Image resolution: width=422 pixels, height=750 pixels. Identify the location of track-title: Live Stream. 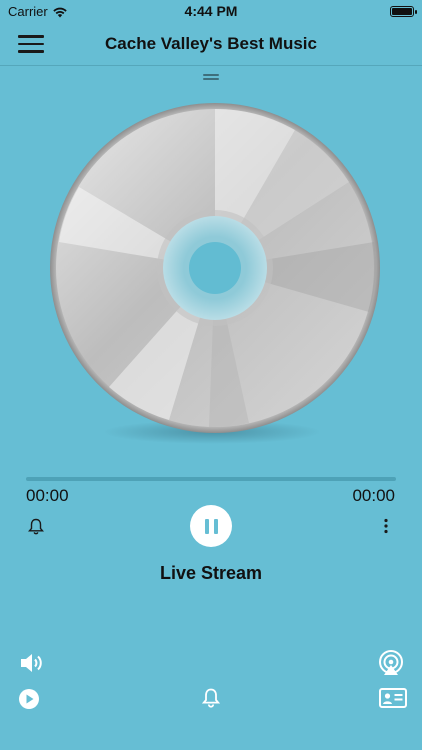
(211, 573).